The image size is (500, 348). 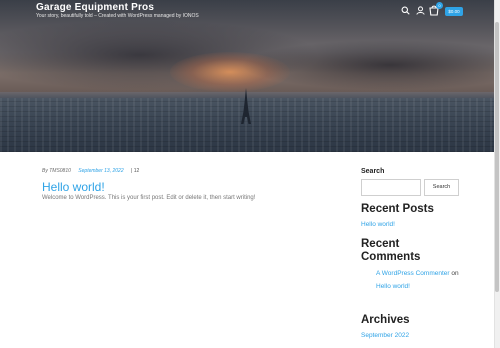 What do you see at coordinates (455, 273) in the screenshot?
I see `comment-on-text: on` at bounding box center [455, 273].